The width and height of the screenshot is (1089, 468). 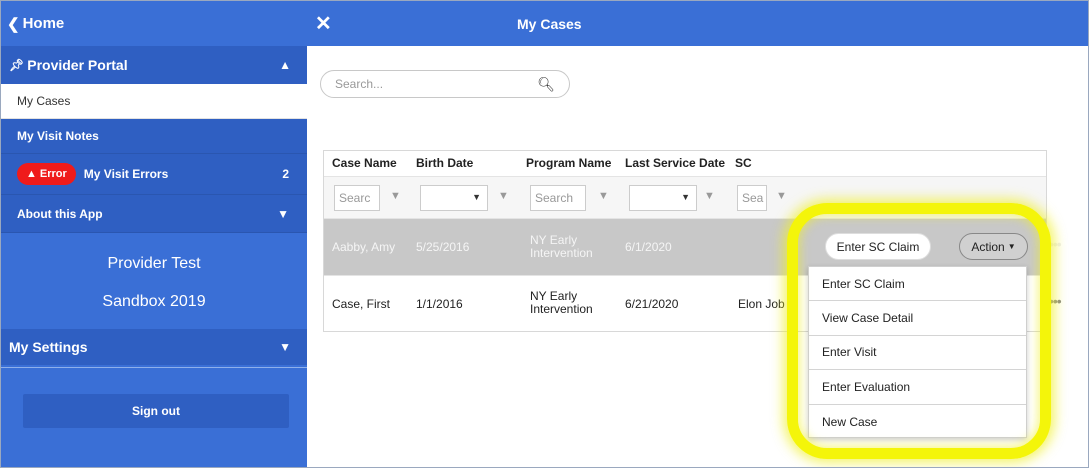 What do you see at coordinates (546, 84) in the screenshot?
I see `search-icon: 🔍︎` at bounding box center [546, 84].